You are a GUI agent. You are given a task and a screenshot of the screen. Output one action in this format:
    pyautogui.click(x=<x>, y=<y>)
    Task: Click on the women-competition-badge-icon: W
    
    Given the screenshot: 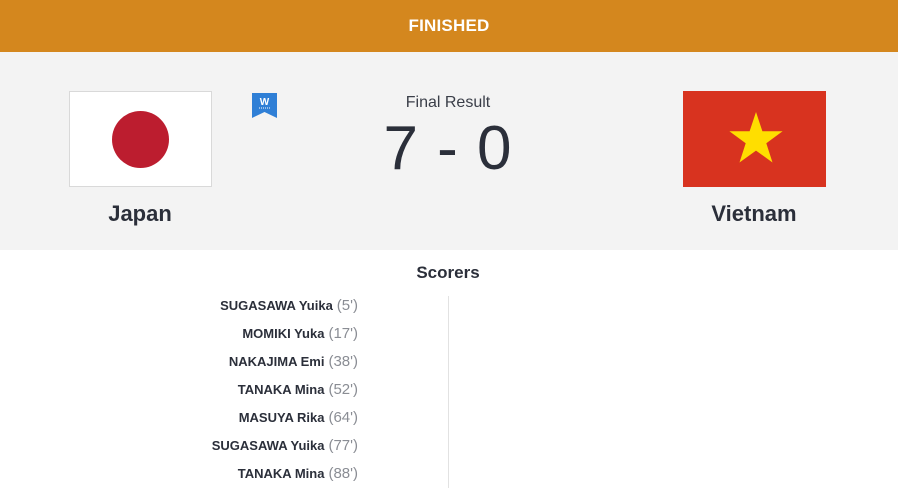 What is the action you would take?
    pyautogui.click(x=264, y=105)
    